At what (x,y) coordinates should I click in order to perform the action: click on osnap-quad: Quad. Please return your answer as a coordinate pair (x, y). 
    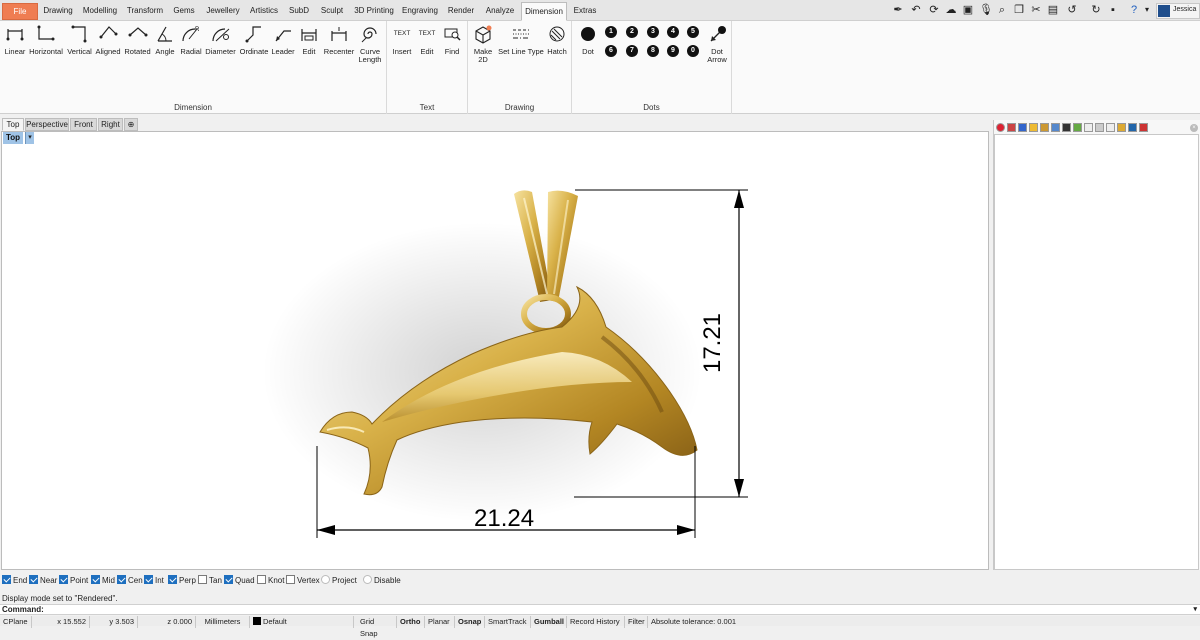
    Looking at the image, I should click on (239, 581).